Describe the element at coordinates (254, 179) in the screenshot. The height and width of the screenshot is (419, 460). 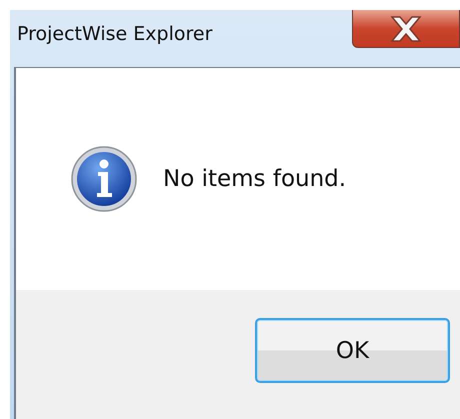
I see `message-text: No items found.` at that location.